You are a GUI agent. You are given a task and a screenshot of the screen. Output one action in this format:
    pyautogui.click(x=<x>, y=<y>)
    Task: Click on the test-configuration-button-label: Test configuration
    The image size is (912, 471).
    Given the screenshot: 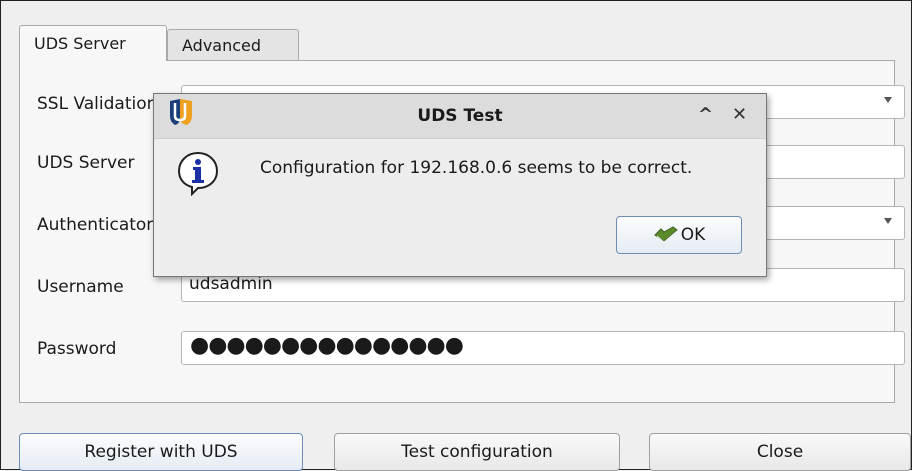 What is the action you would take?
    pyautogui.click(x=477, y=452)
    